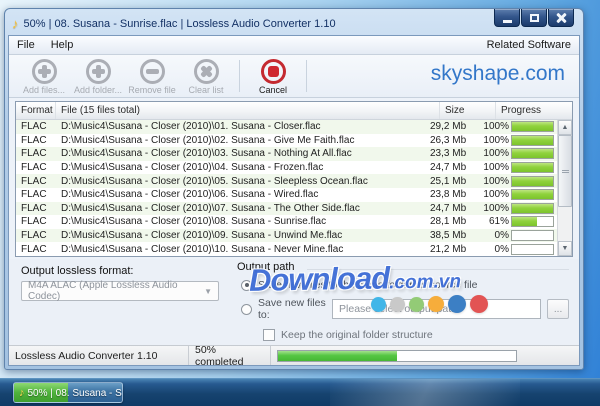 The height and width of the screenshot is (406, 600). Describe the element at coordinates (565, 171) in the screenshot. I see `scrollbar-thumb` at that location.